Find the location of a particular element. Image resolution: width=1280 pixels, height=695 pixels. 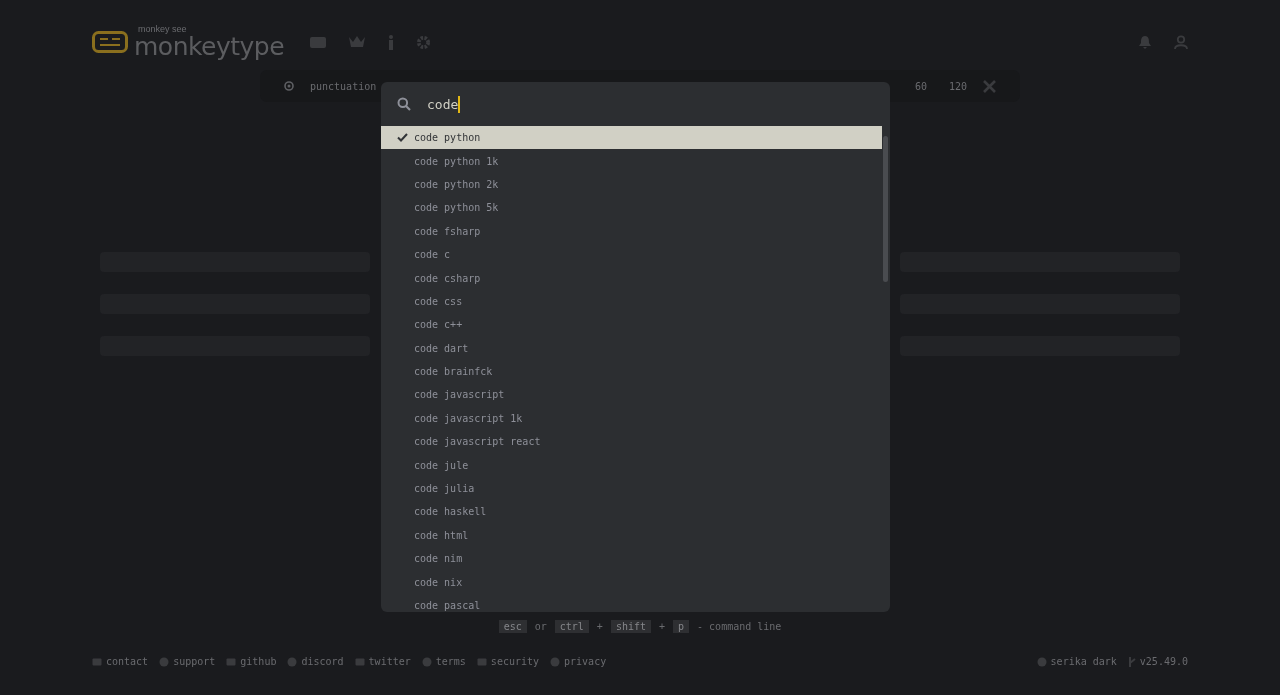

theme-link: serika dark is located at coordinates (1076, 661).